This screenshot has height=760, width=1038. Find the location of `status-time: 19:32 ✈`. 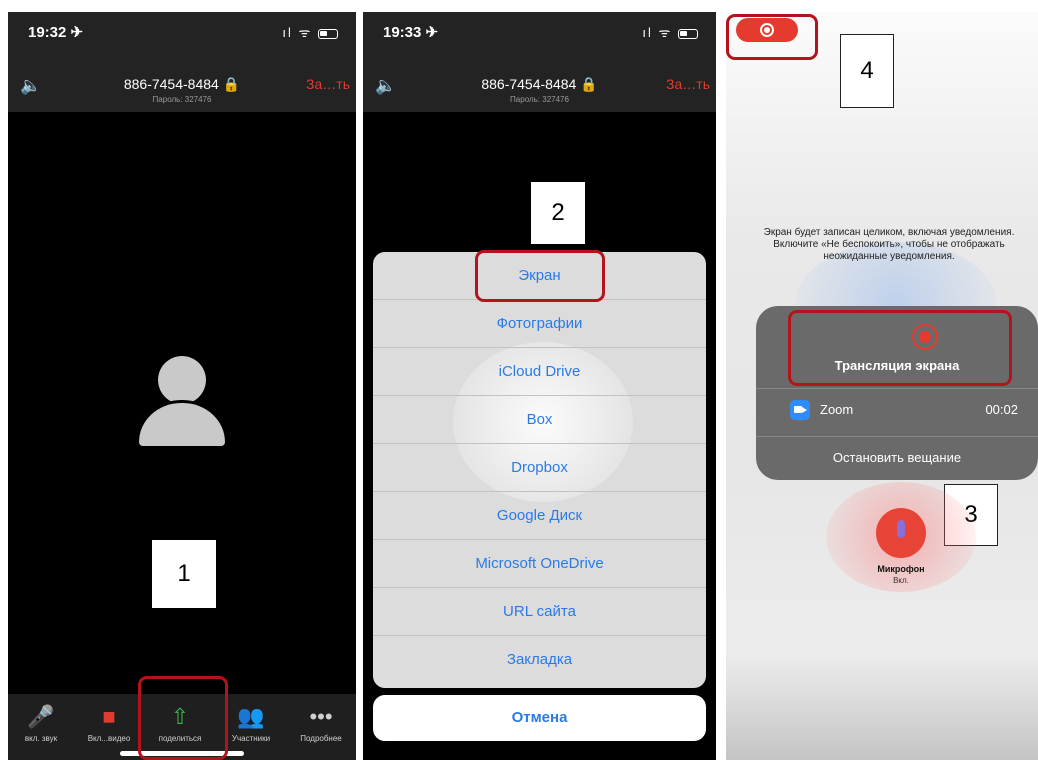

status-time: 19:32 ✈ is located at coordinates (56, 32).